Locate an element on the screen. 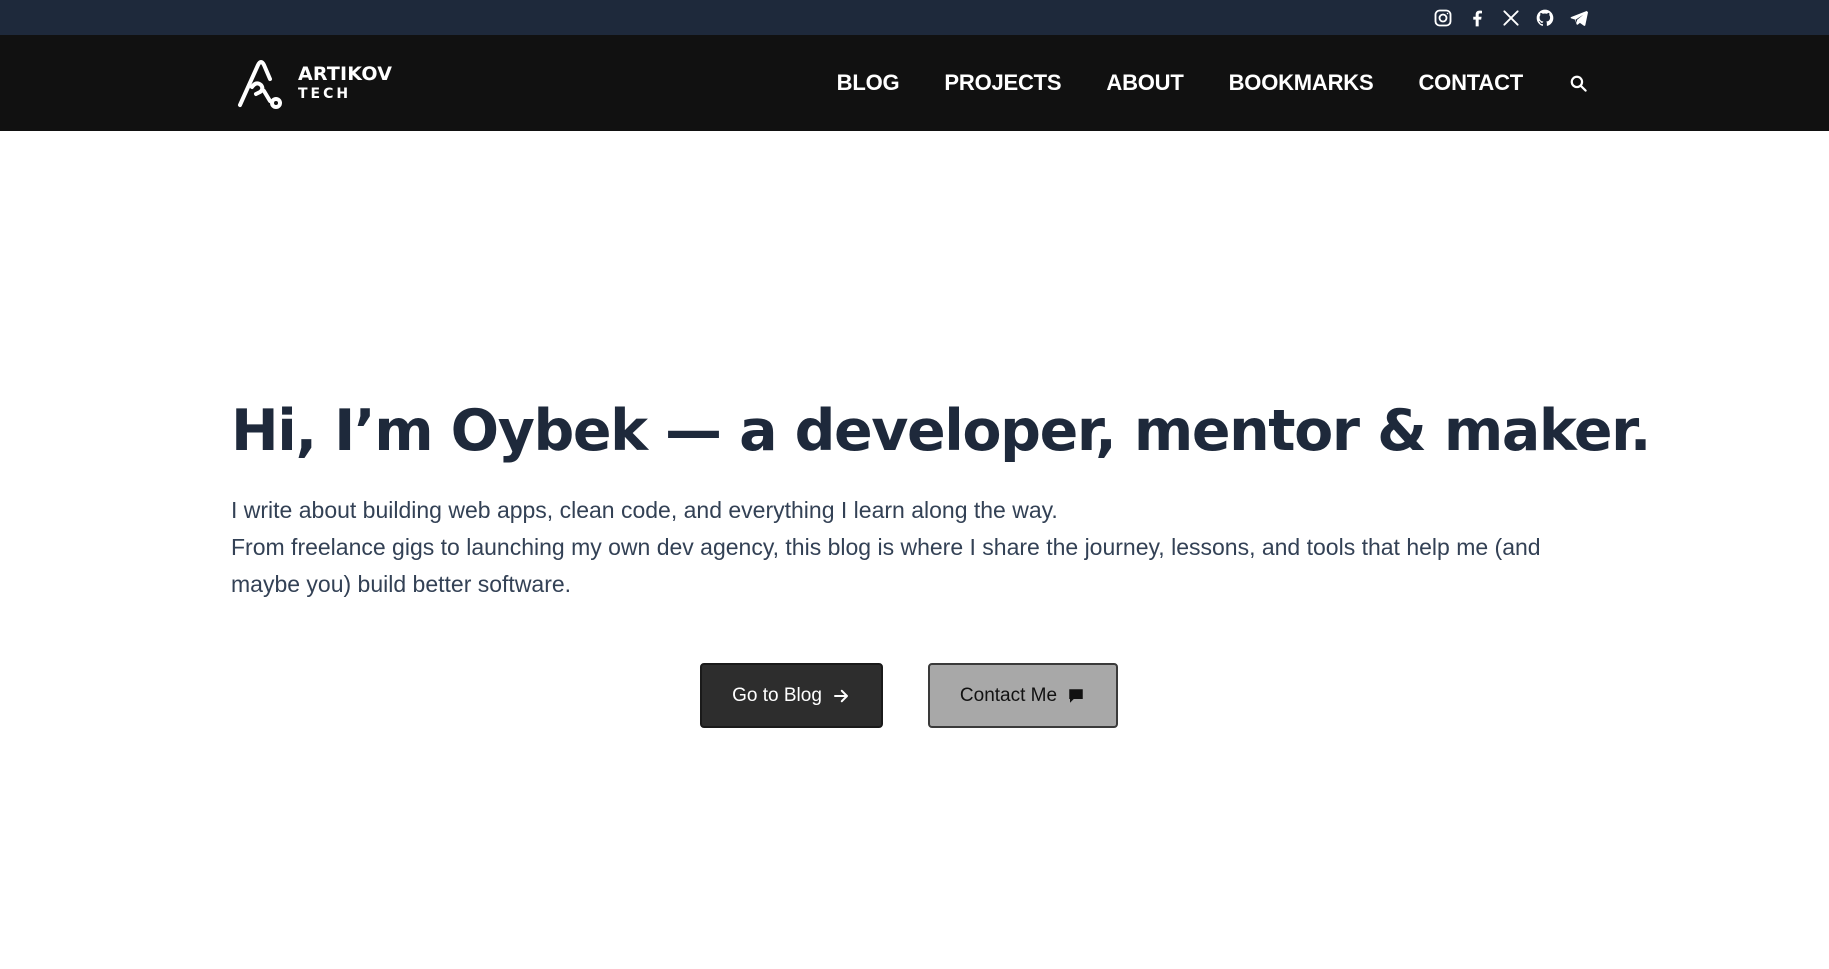  search-icon is located at coordinates (1578, 83).